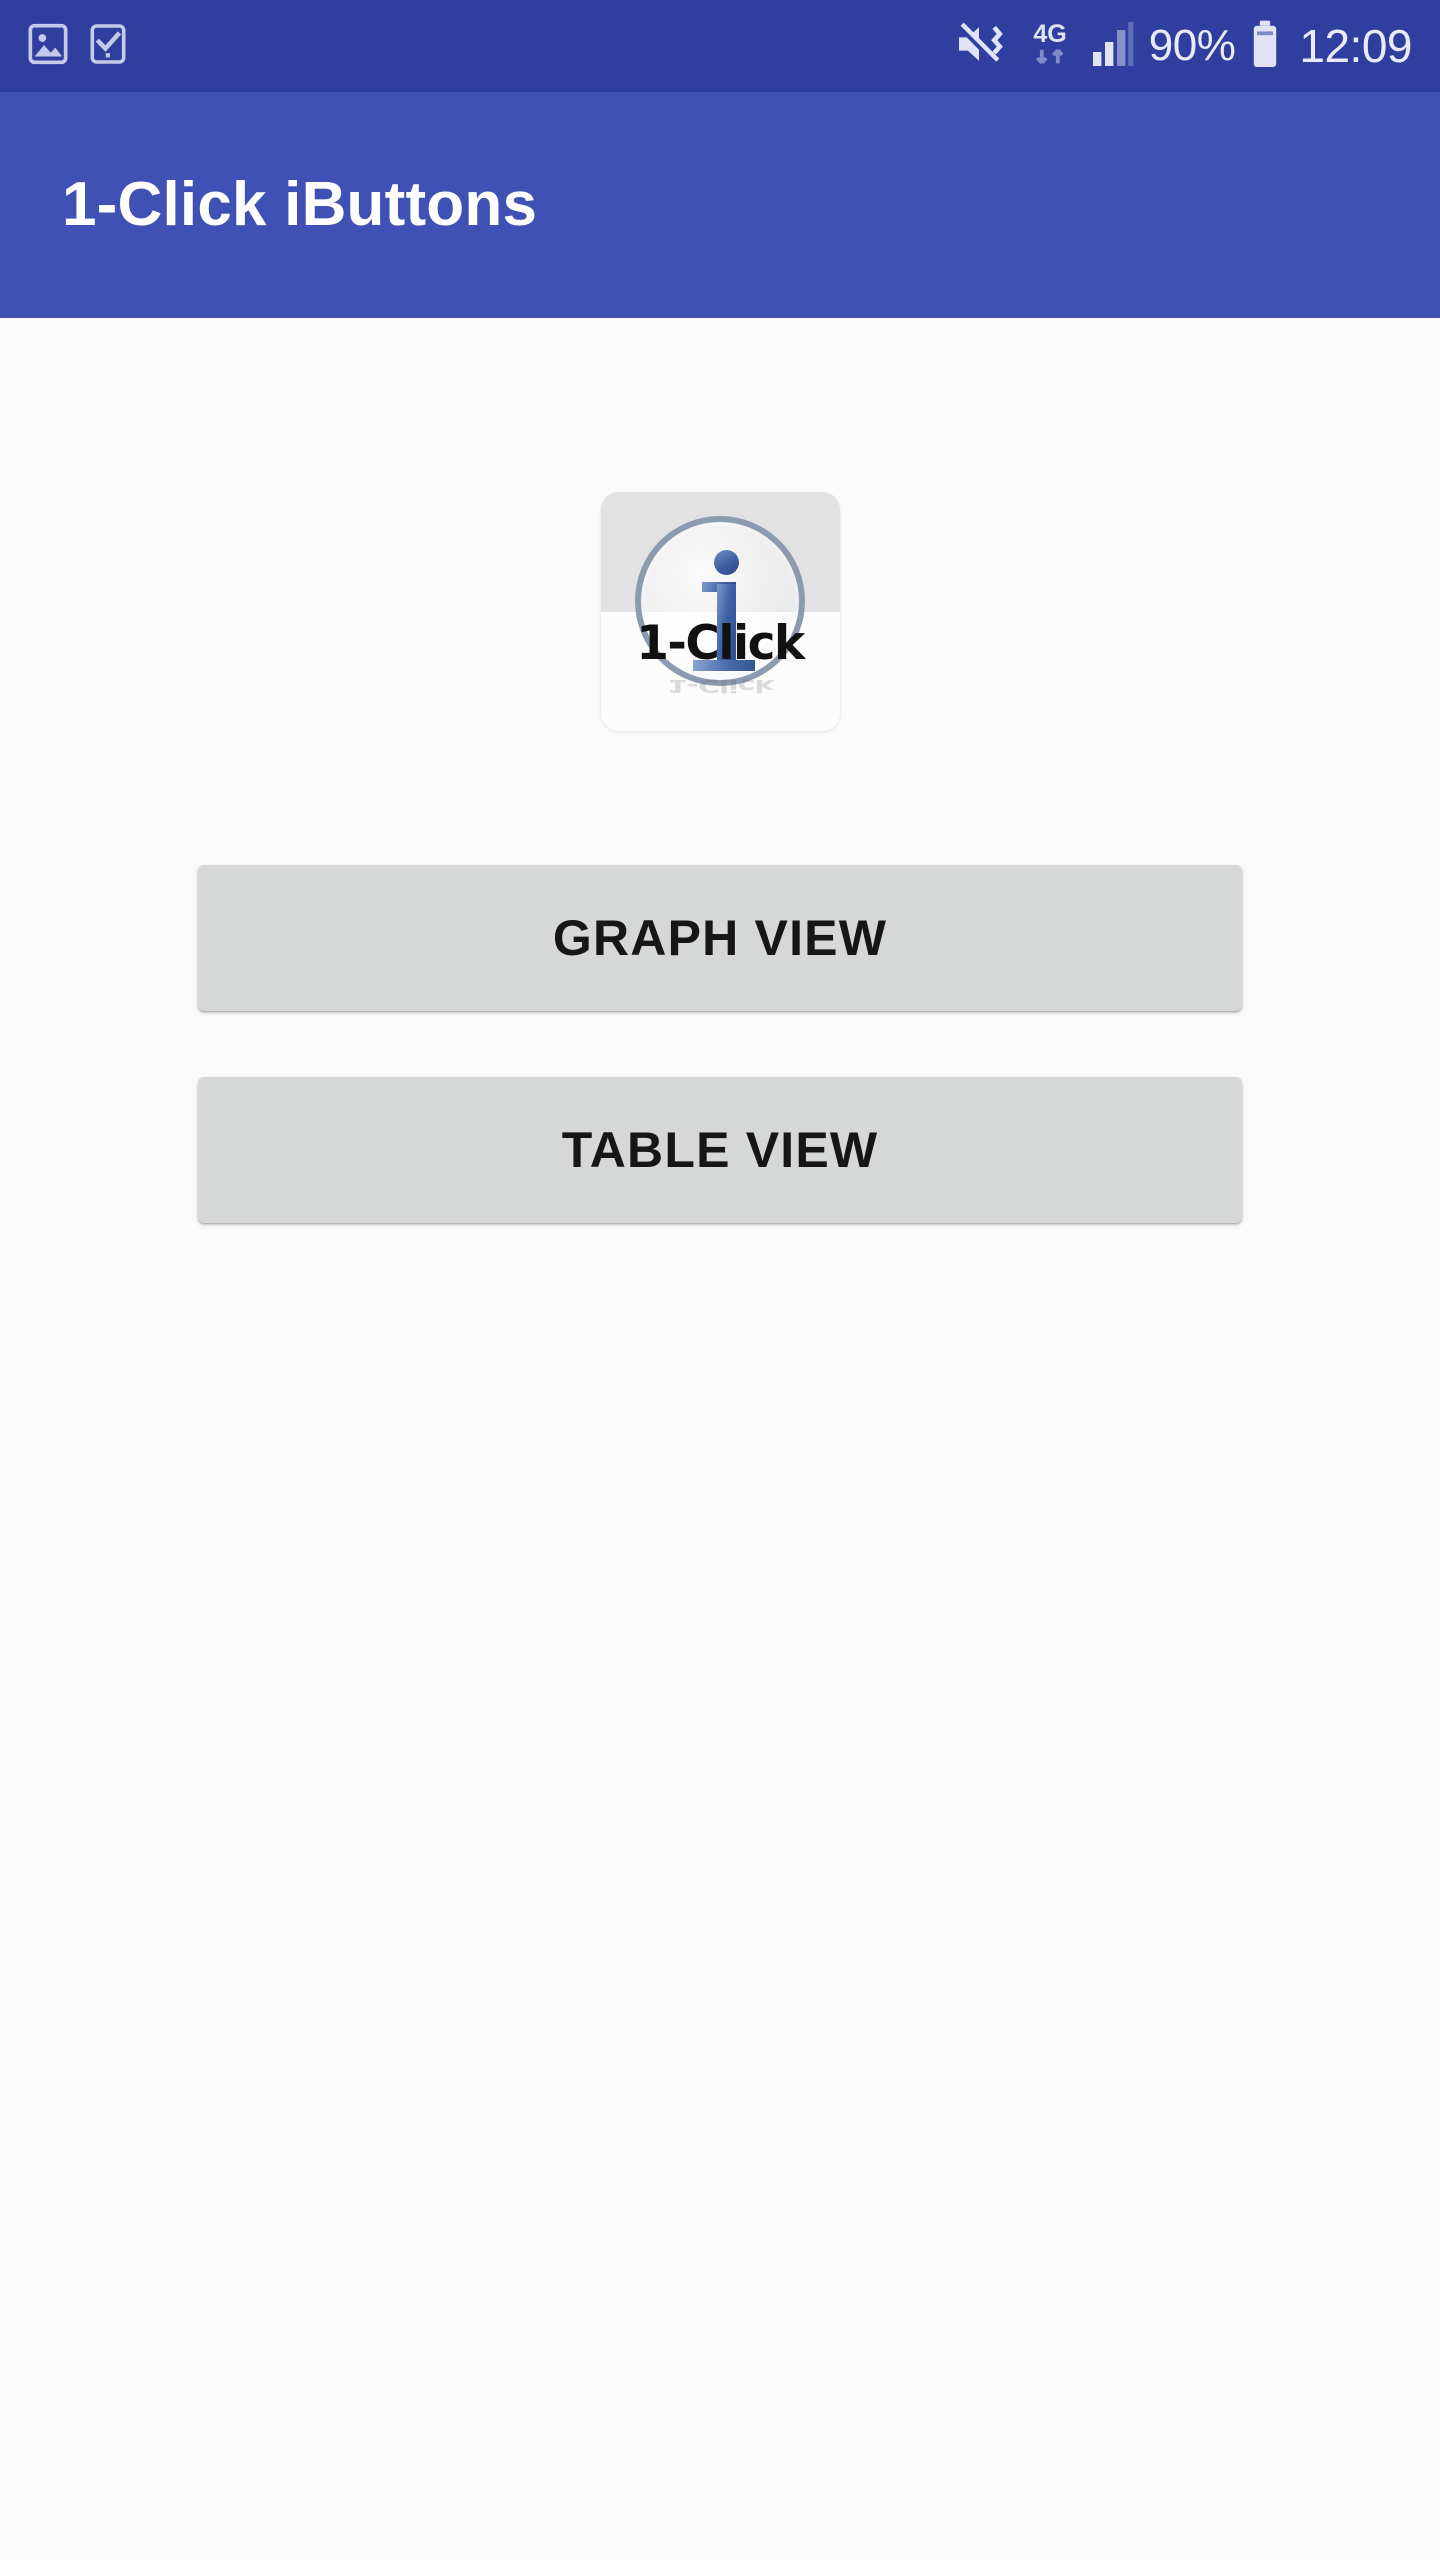 The width and height of the screenshot is (1440, 2560). I want to click on app-logo: 1-Click 1-Click, so click(720, 611).